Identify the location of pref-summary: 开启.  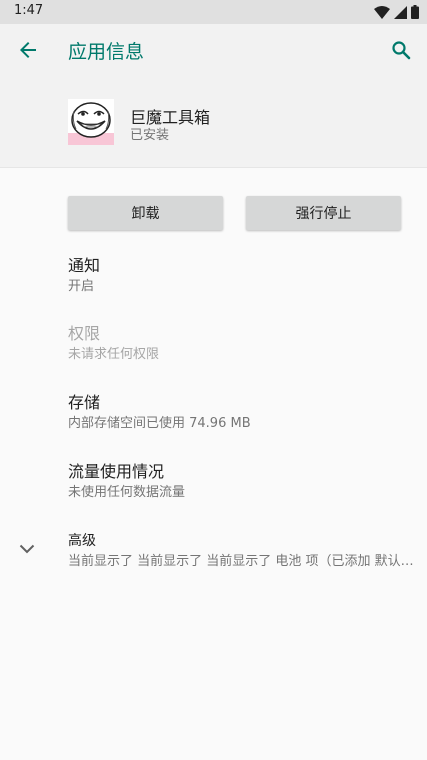
(81, 286).